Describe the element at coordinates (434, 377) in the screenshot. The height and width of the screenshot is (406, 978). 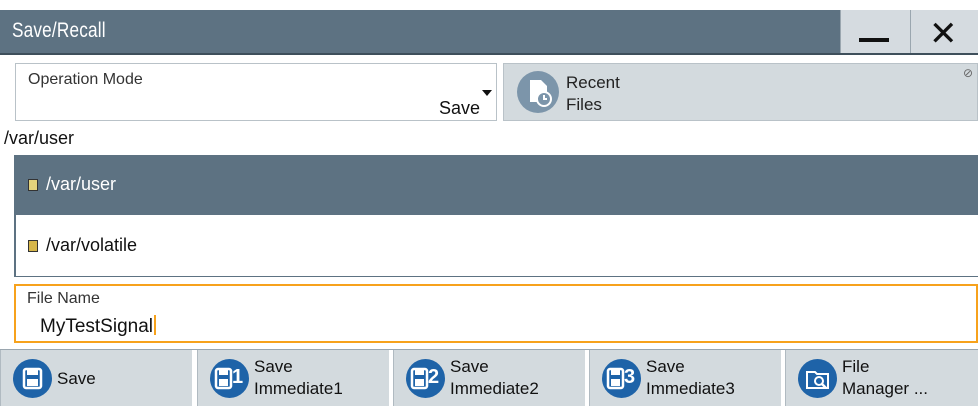
I see `save-immediate-number: 2` at that location.